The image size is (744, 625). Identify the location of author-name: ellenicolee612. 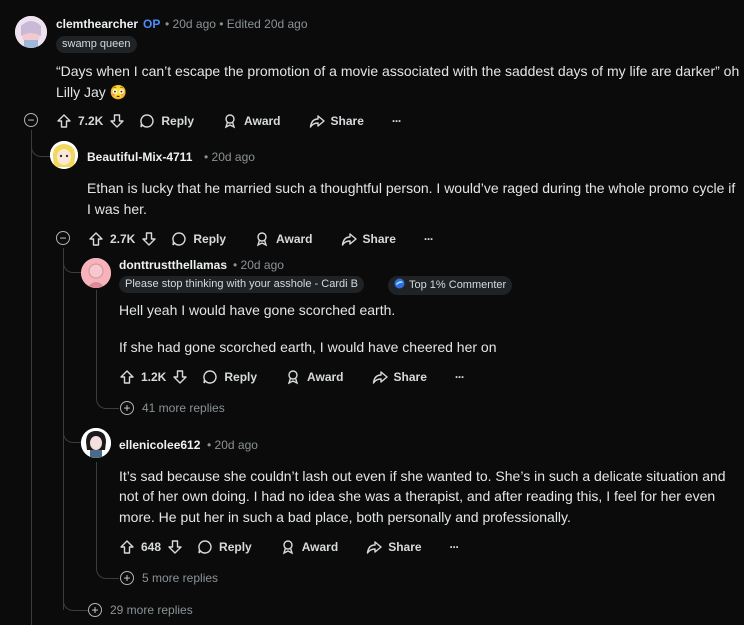
(159, 445).